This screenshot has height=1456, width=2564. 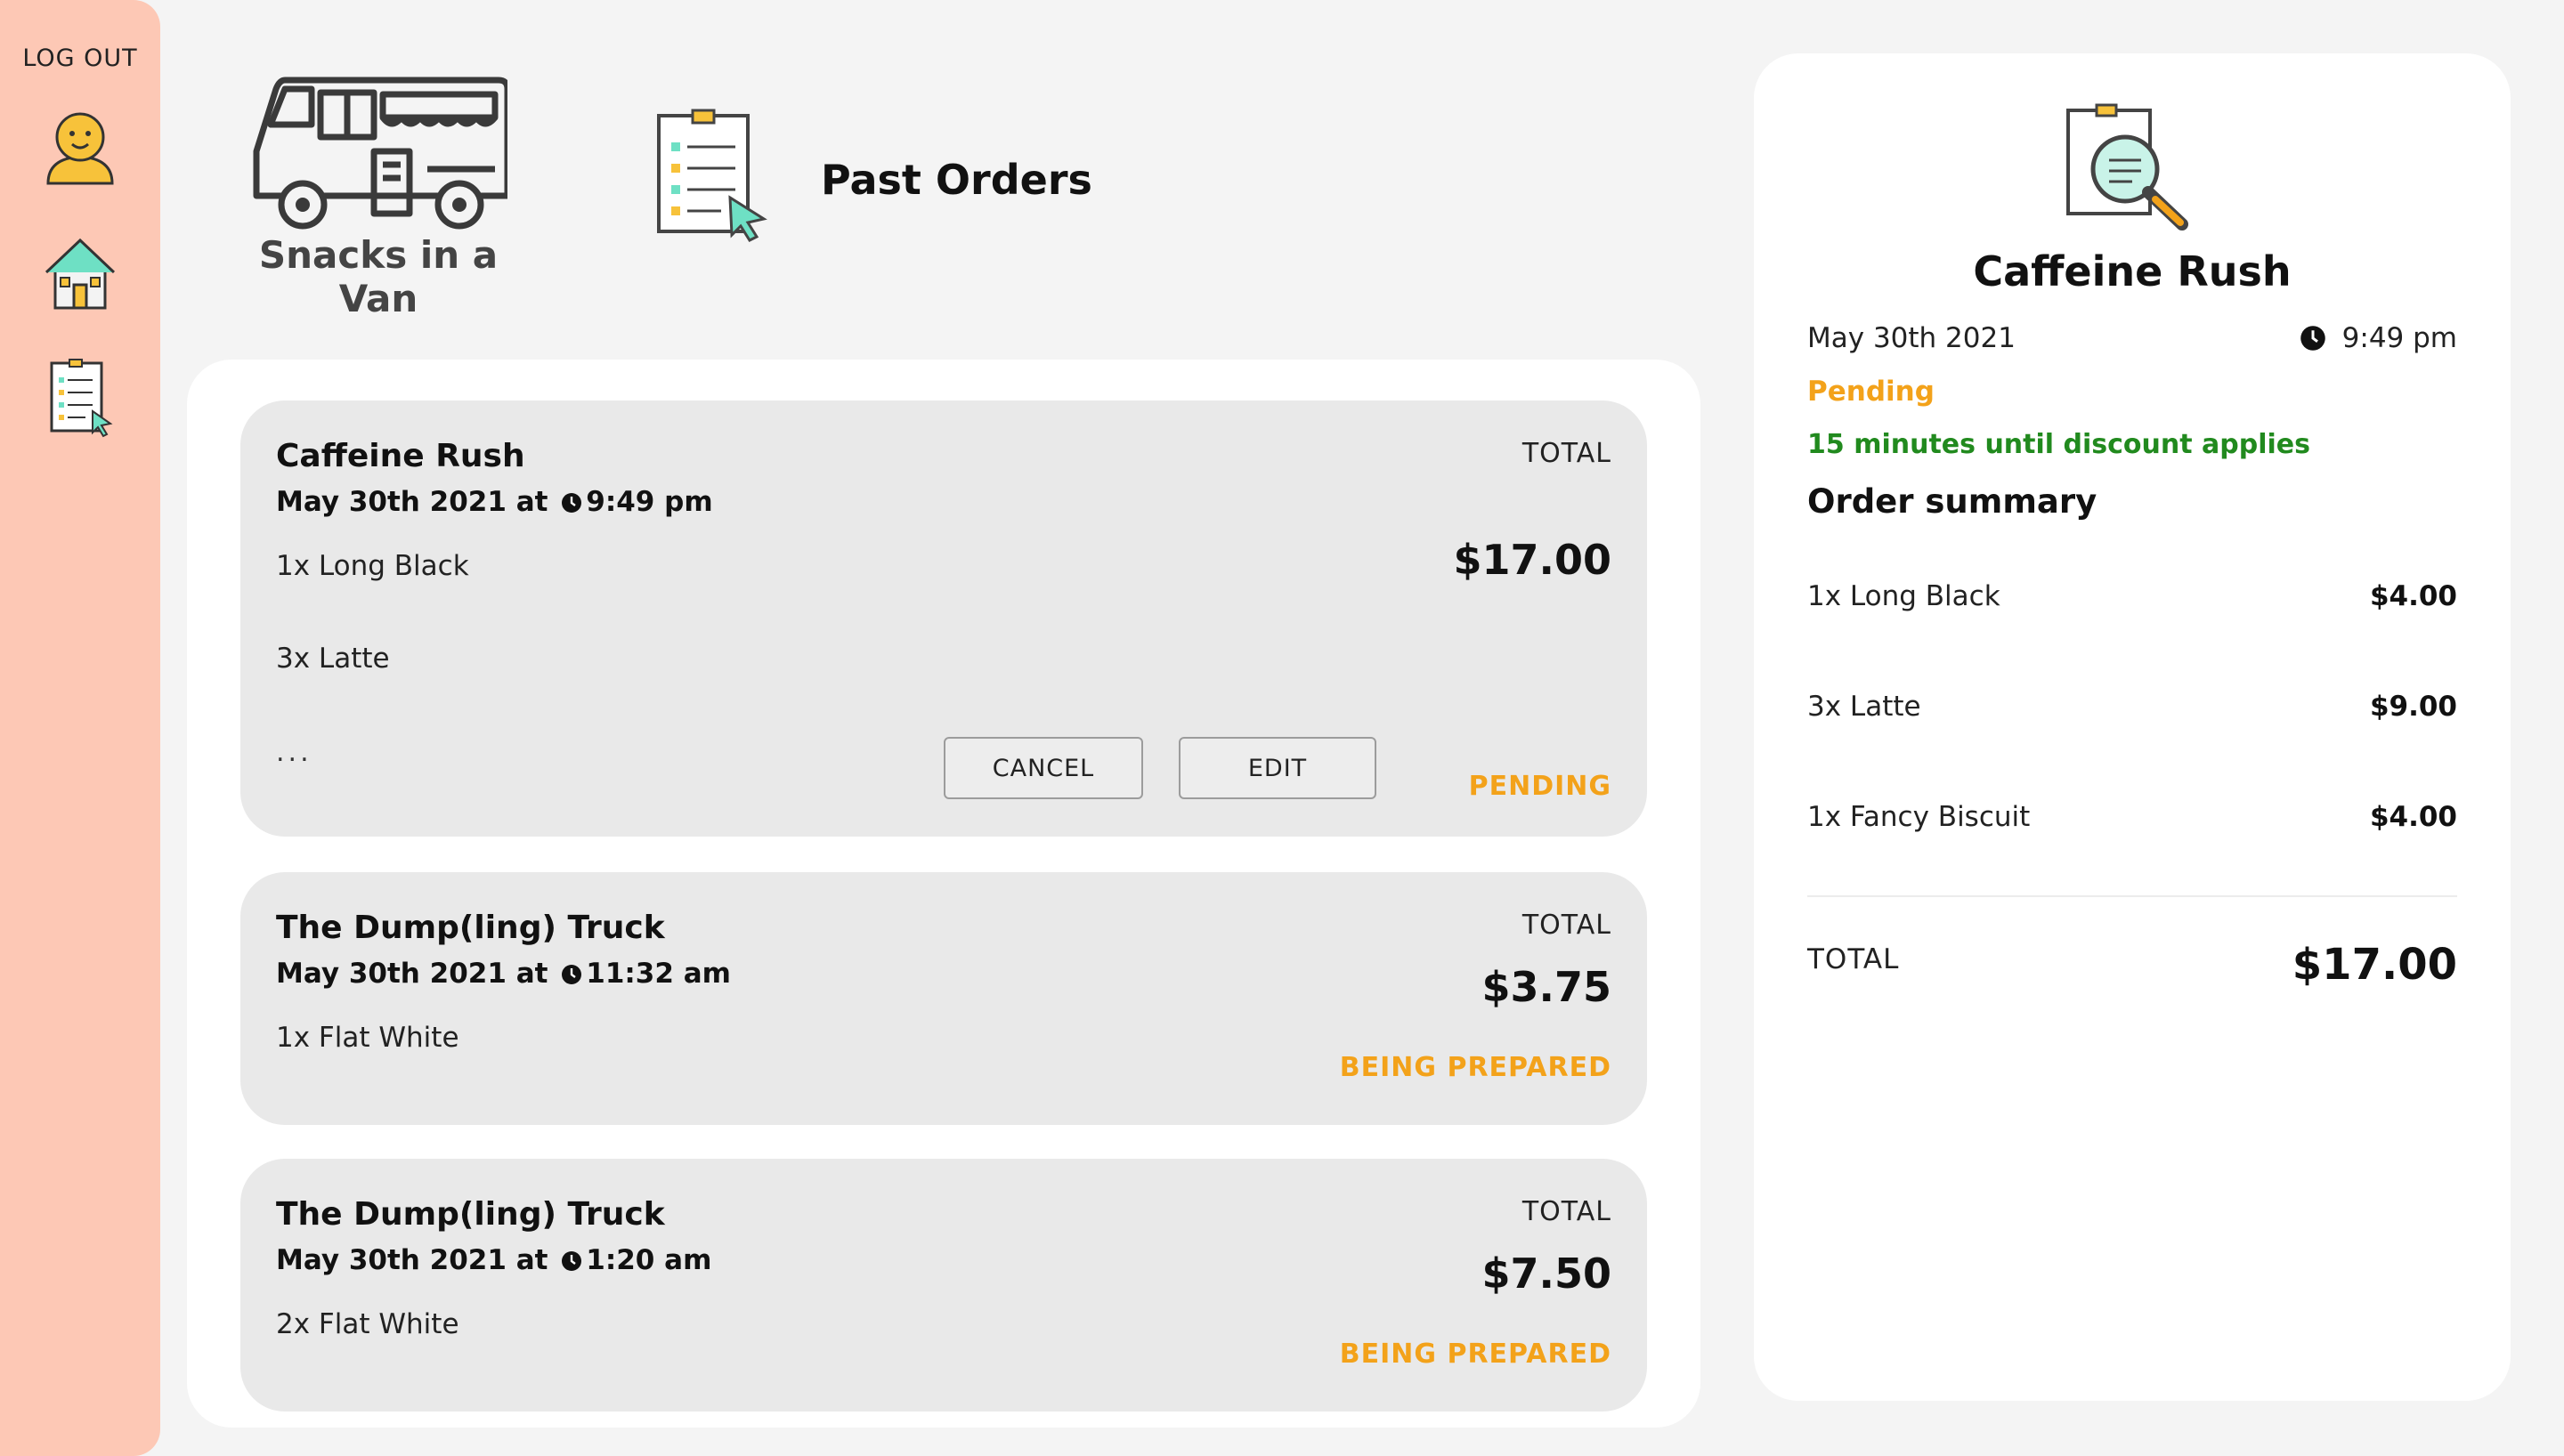 What do you see at coordinates (367, 1038) in the screenshot?
I see `order-item: 1x Flat White` at bounding box center [367, 1038].